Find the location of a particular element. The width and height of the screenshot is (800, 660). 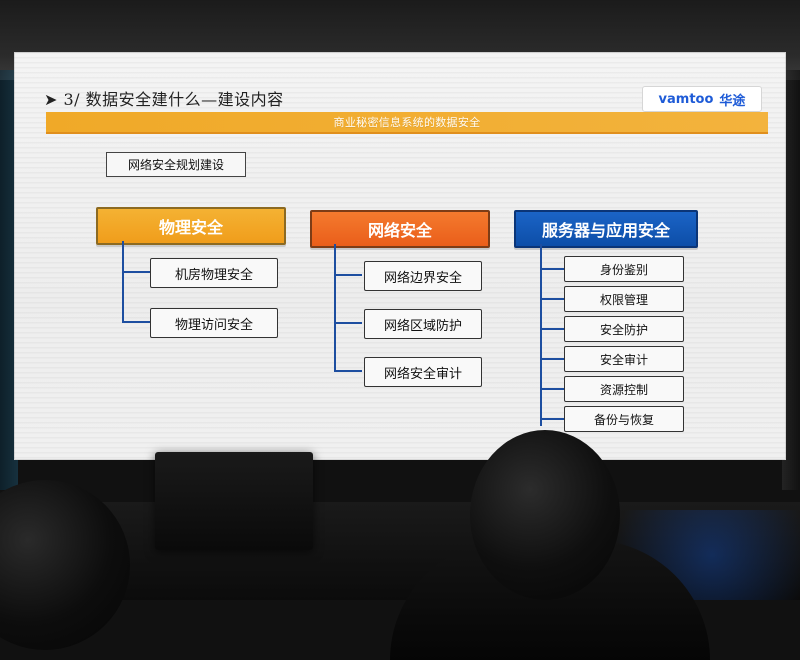

network-item-label: 网络边界安全 is located at coordinates (422, 278).